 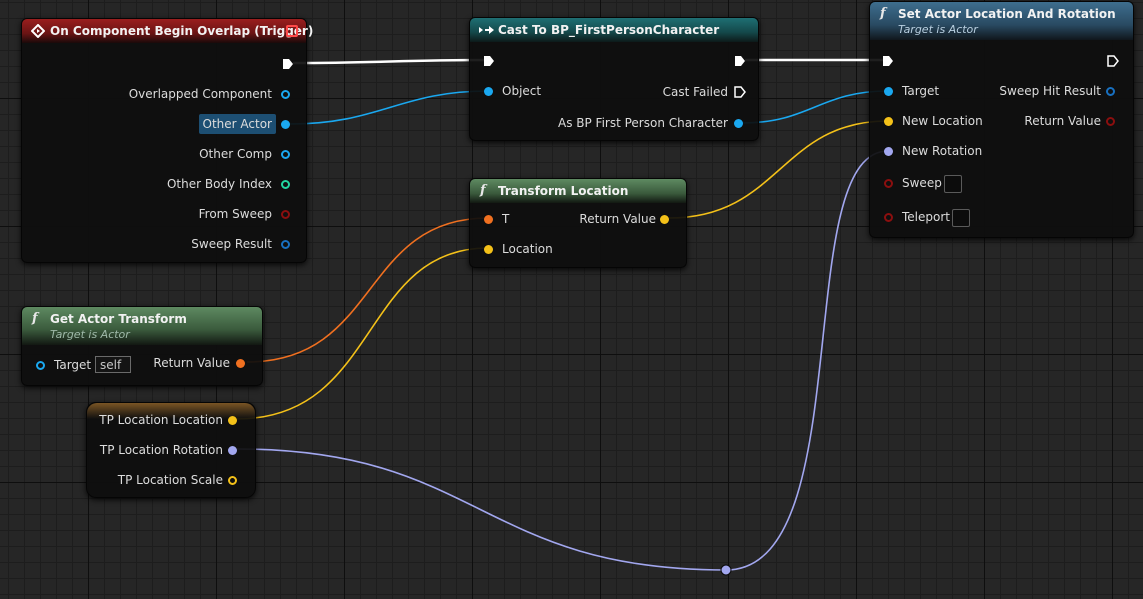 I want to click on pin-row-sweep: Sweep, so click(x=922, y=183).